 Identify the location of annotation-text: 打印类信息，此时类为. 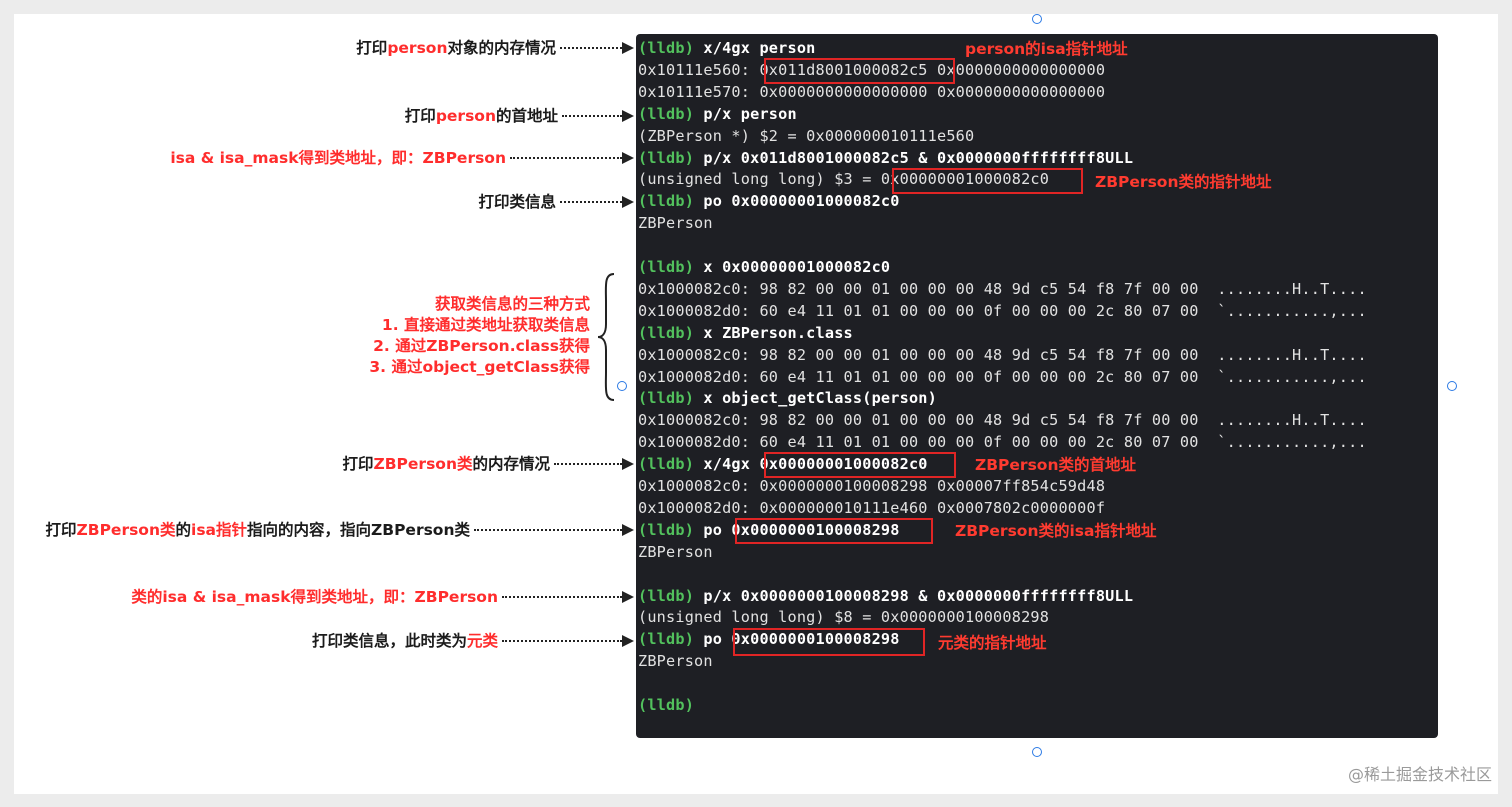
(389, 641).